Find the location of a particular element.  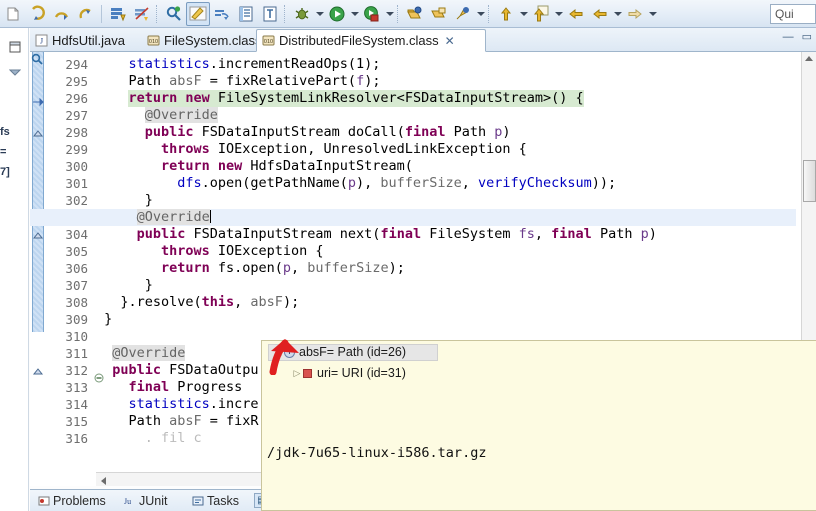

code-token: absF is located at coordinates (185, 421).